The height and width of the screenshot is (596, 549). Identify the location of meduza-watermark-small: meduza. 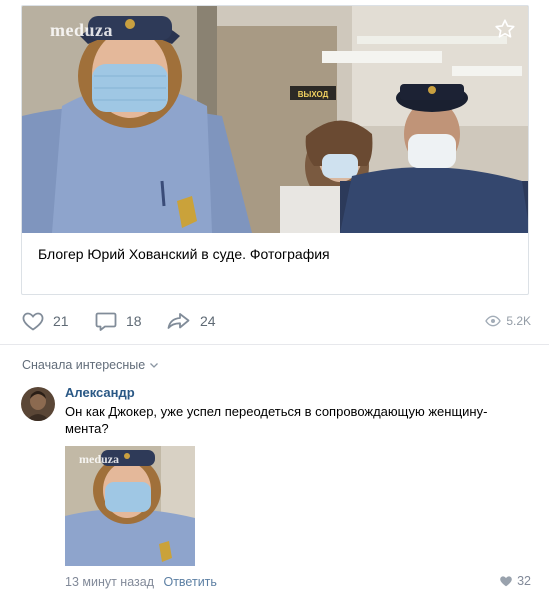
(99, 459).